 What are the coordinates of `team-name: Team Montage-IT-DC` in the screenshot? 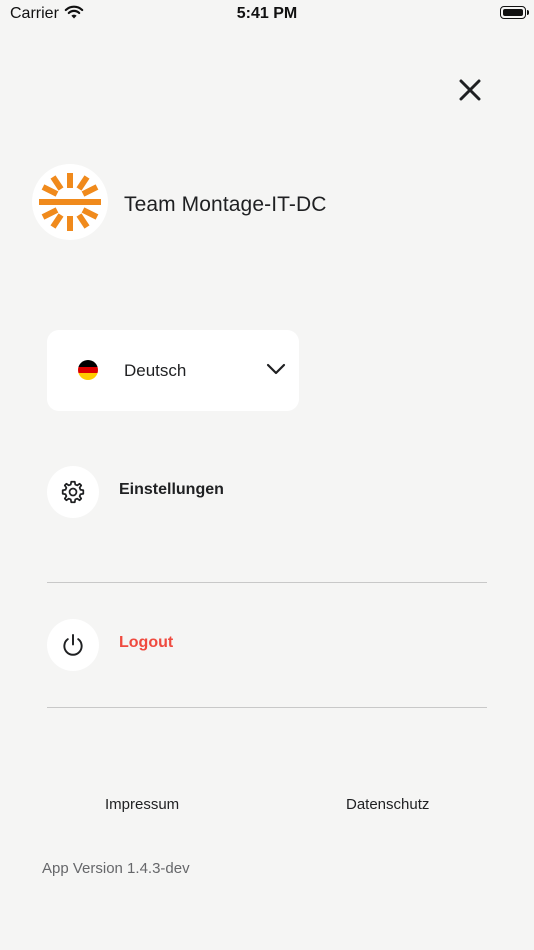 It's located at (225, 204).